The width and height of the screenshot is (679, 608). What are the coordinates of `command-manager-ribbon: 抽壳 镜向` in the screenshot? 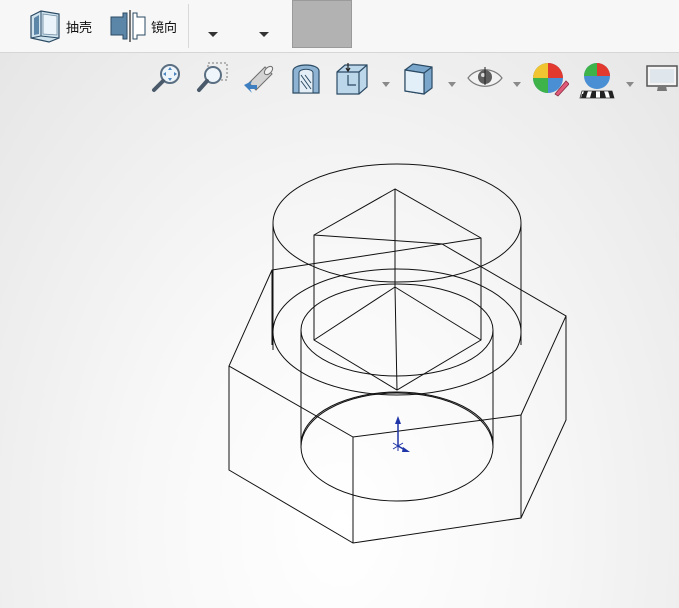 It's located at (339, 26).